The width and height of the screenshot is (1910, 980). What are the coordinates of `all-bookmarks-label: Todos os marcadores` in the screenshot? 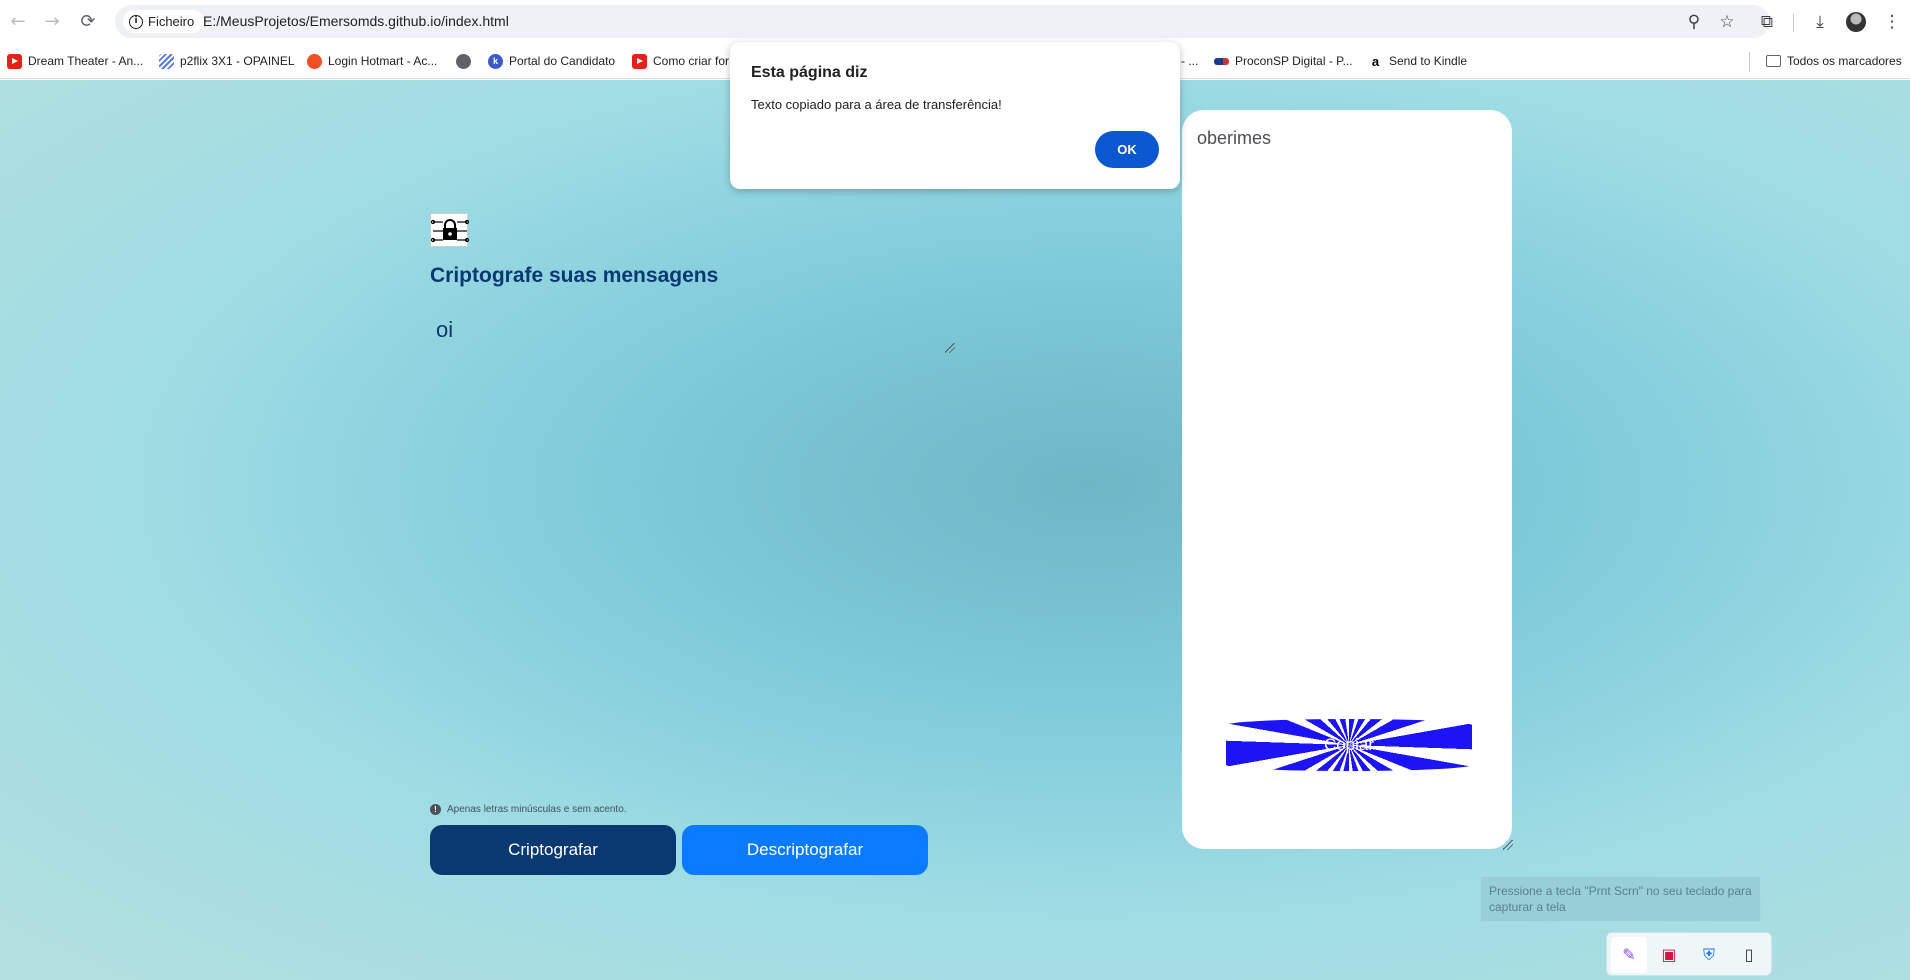 It's located at (1844, 61).